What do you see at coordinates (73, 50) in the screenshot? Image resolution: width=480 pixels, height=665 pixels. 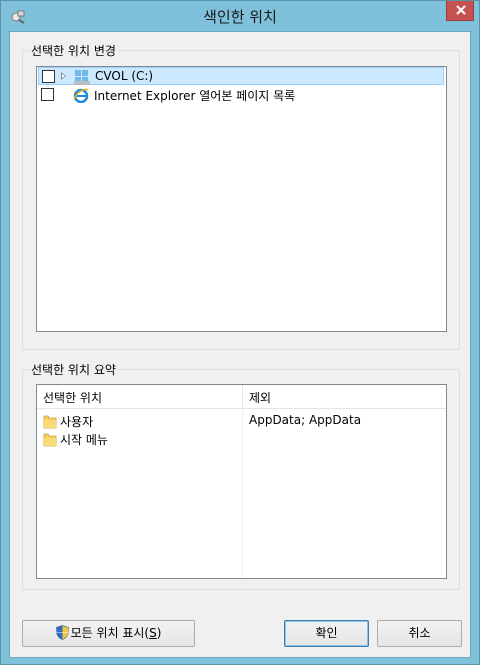 I see `change-locations-legend: 선택한 위치 변경` at bounding box center [73, 50].